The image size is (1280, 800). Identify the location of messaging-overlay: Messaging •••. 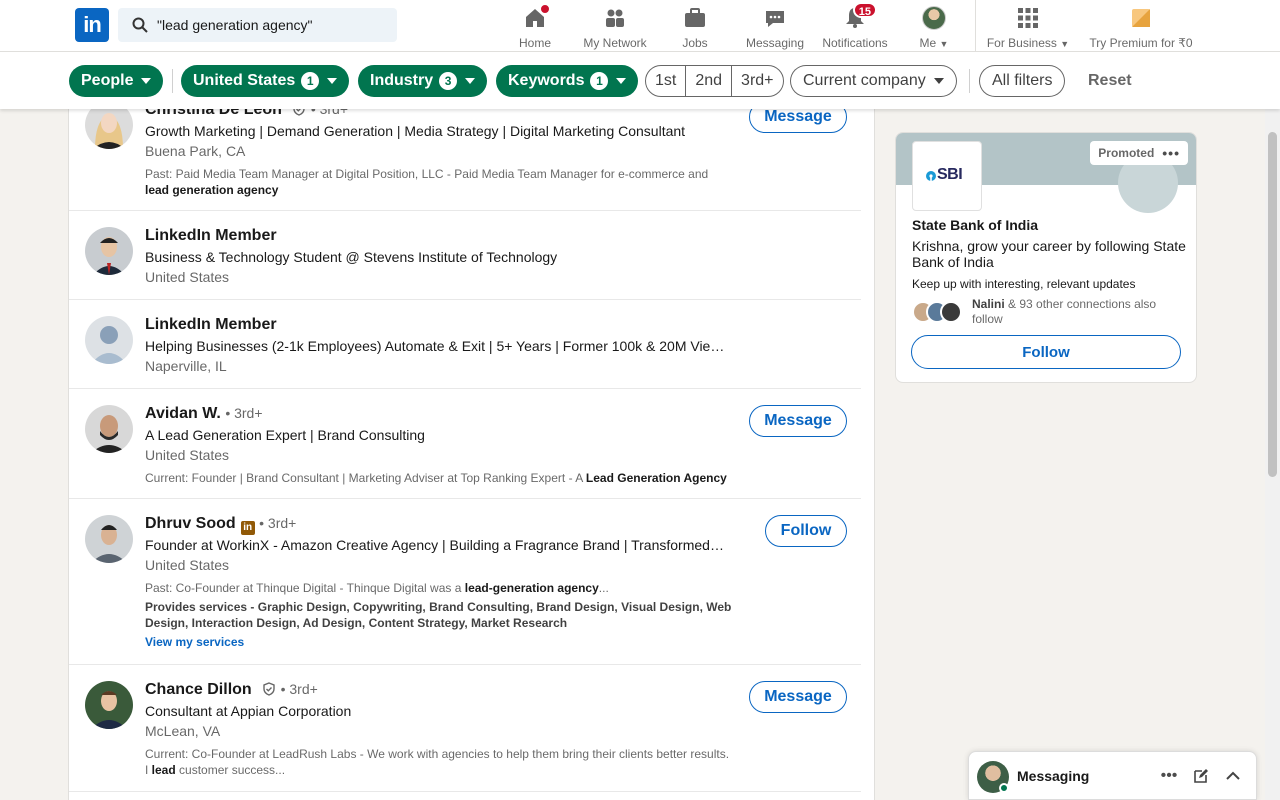
(1112, 775).